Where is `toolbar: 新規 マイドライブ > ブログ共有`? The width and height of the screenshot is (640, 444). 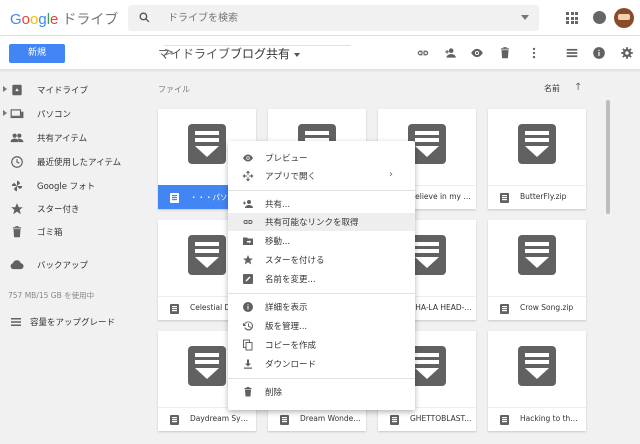
toolbar: 新規 マイドライブ > ブログ共有 is located at coordinates (320, 53).